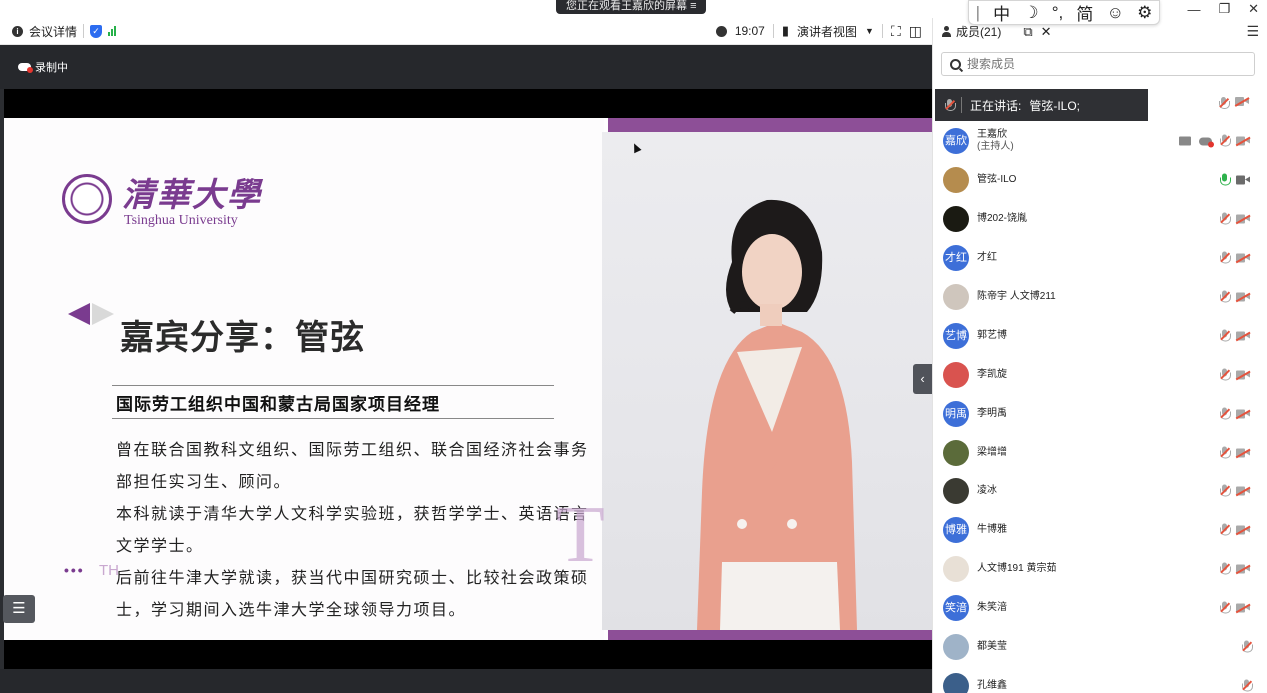 This screenshot has width=1267, height=693. Describe the element at coordinates (1185, 141) in the screenshot. I see `screen-share-icon` at that location.